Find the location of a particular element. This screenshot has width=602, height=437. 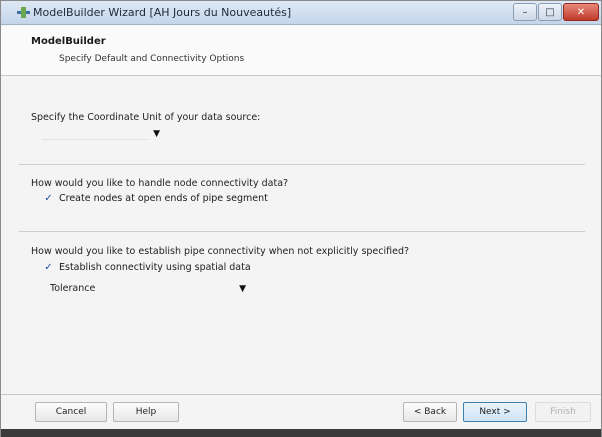

maximize-icon: □ is located at coordinates (550, 12).